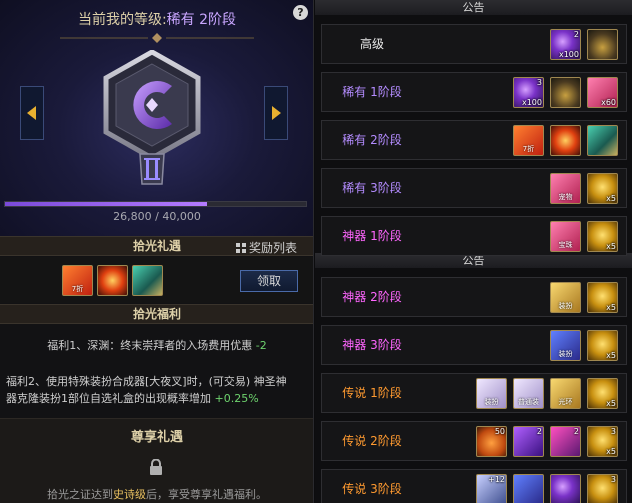 The image size is (632, 503). Describe the element at coordinates (372, 140) in the screenshot. I see `tier-label: 稀有 2阶段` at that location.